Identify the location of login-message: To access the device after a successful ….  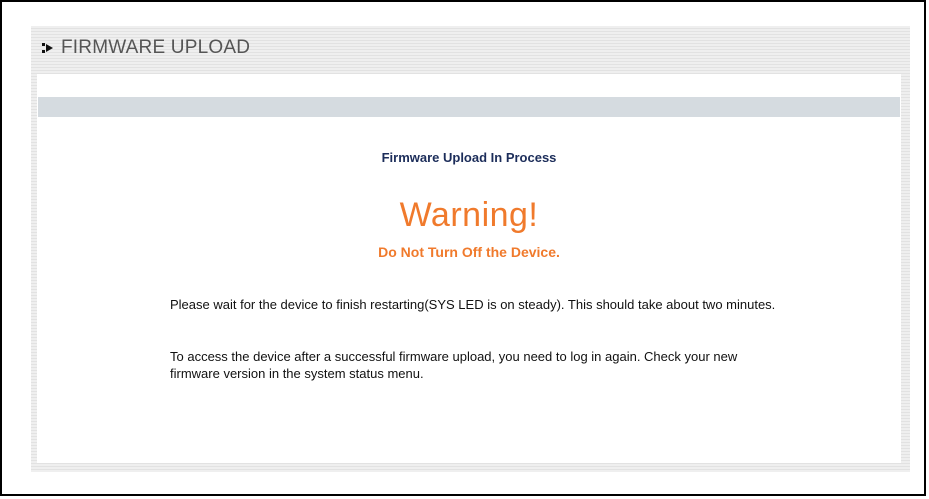
(454, 365).